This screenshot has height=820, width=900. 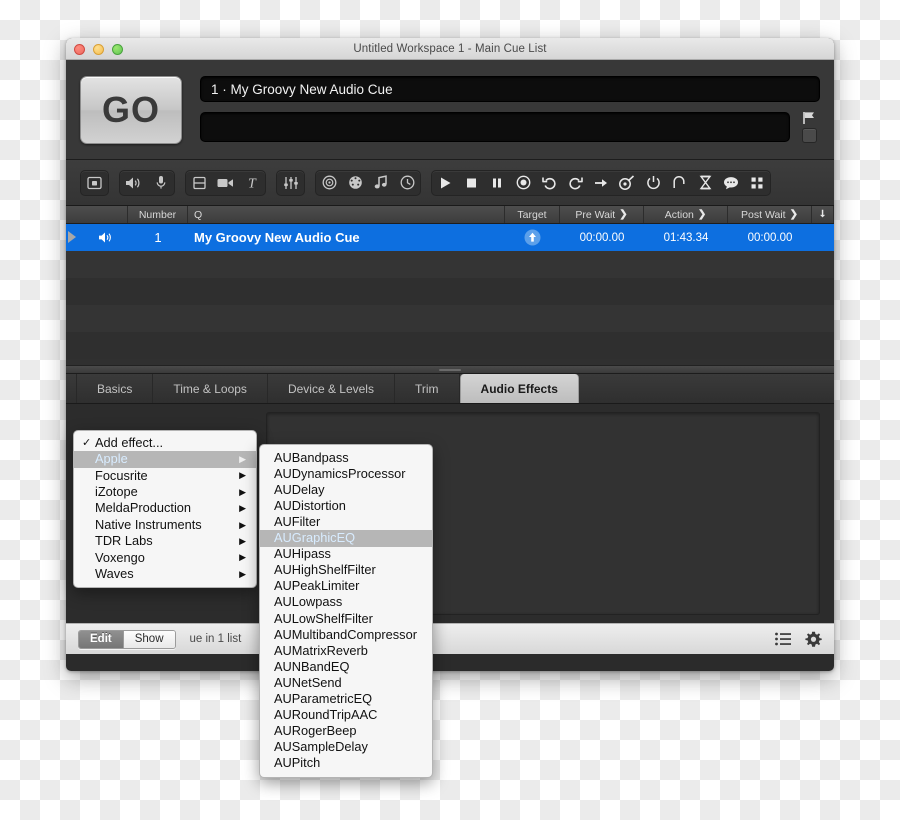 I want to click on zoom-button, so click(x=117, y=49).